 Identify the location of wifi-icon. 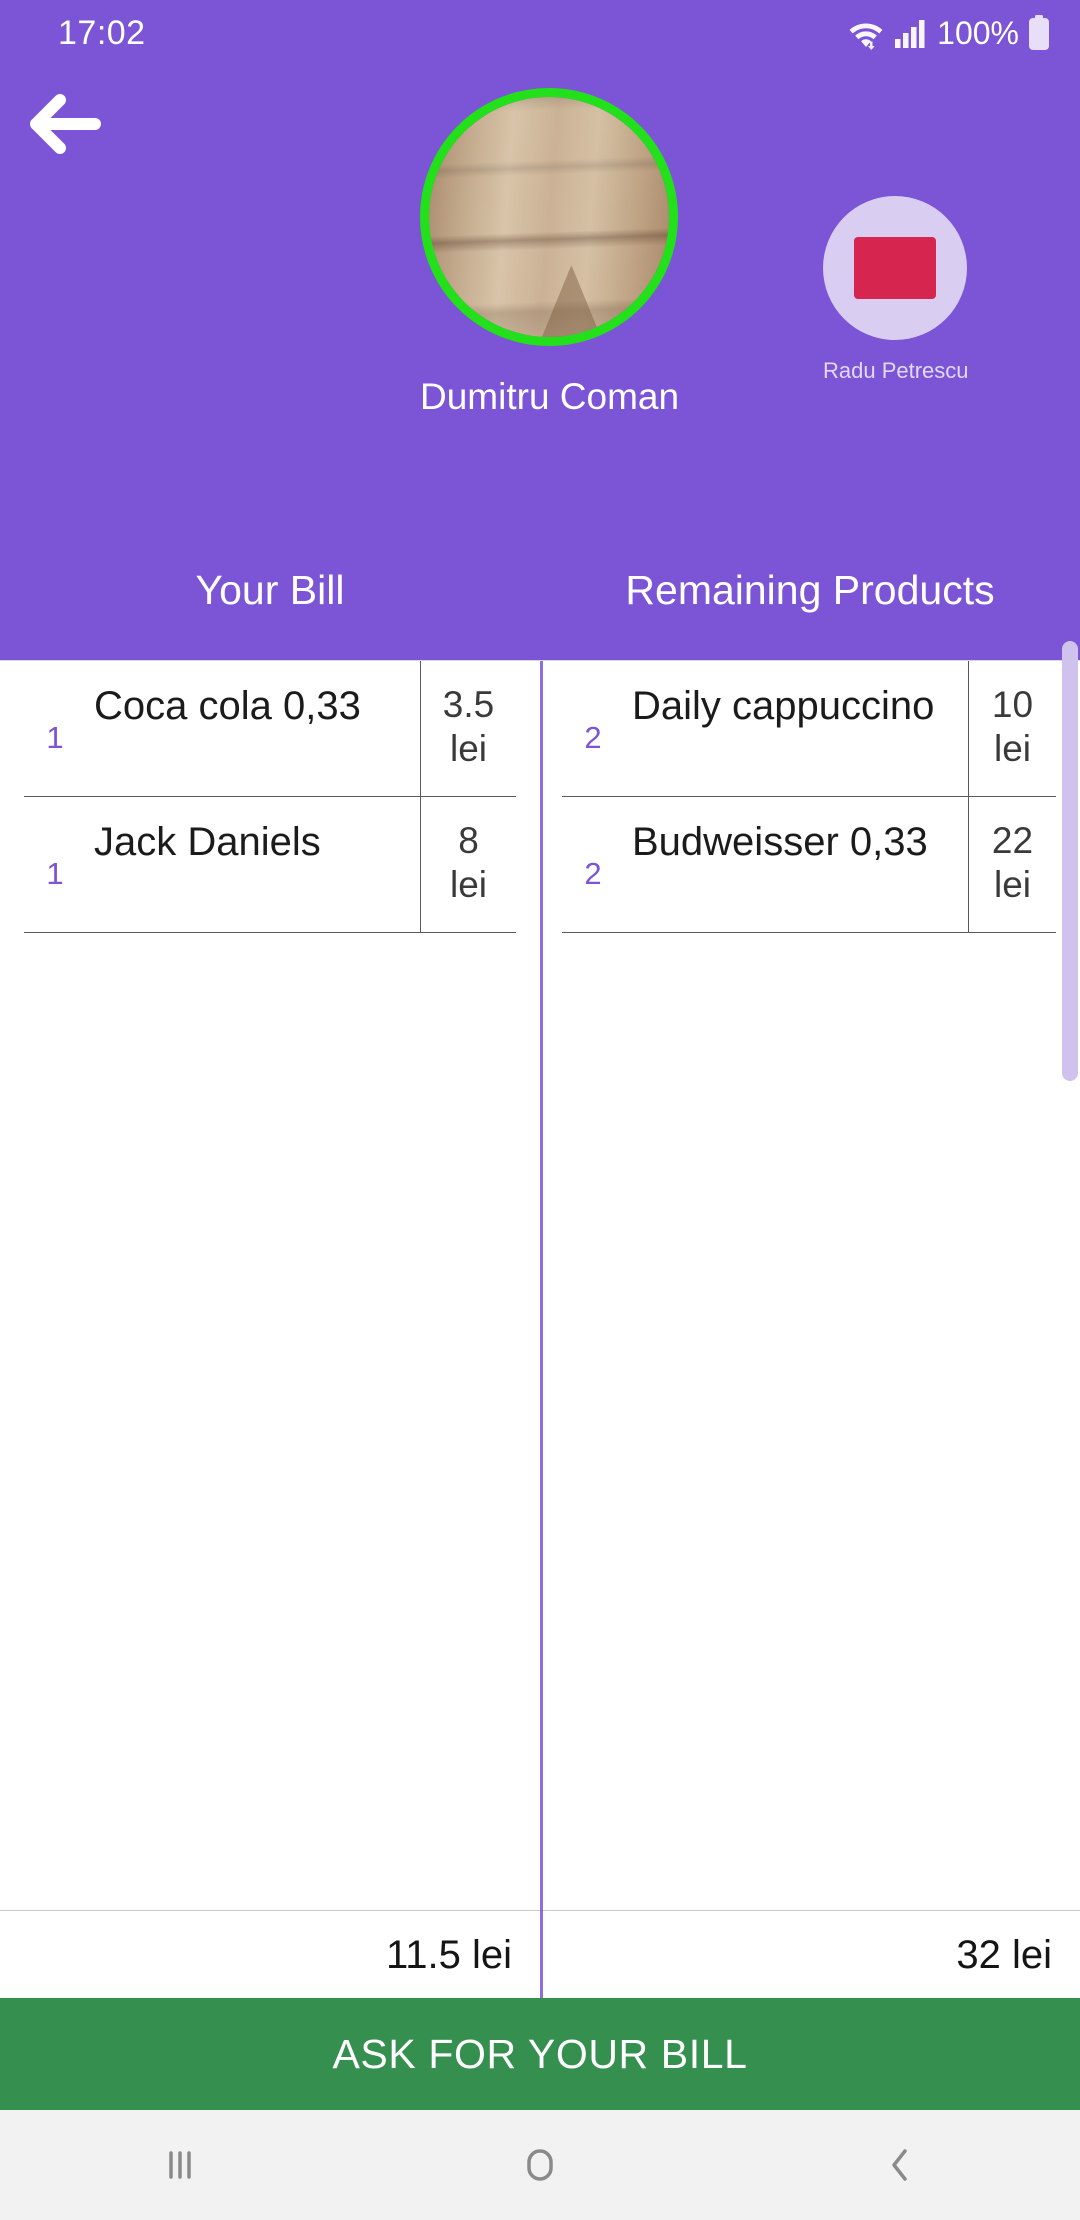
(866, 33).